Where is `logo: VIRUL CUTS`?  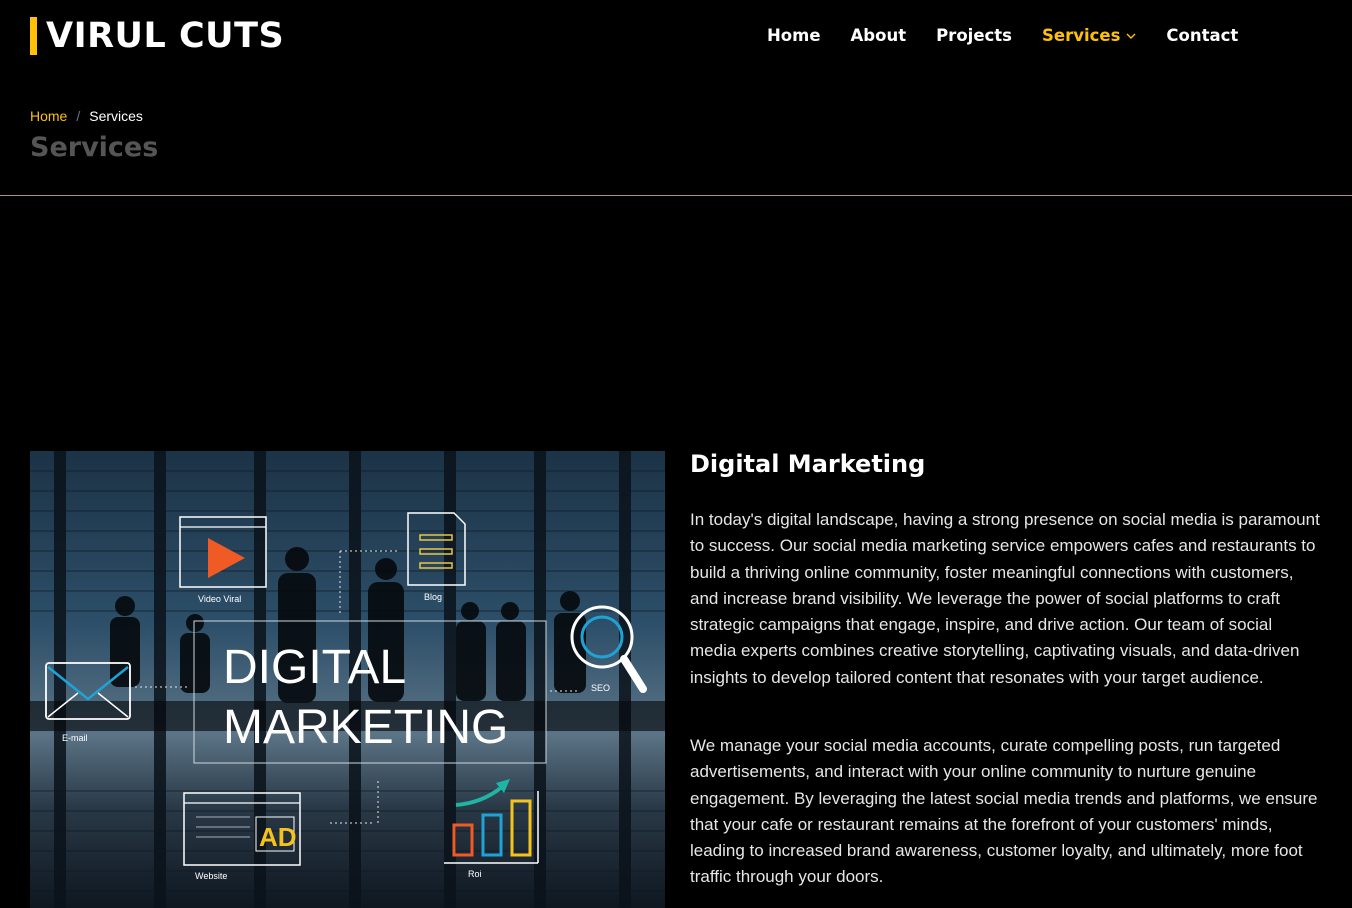 logo: VIRUL CUTS is located at coordinates (157, 36).